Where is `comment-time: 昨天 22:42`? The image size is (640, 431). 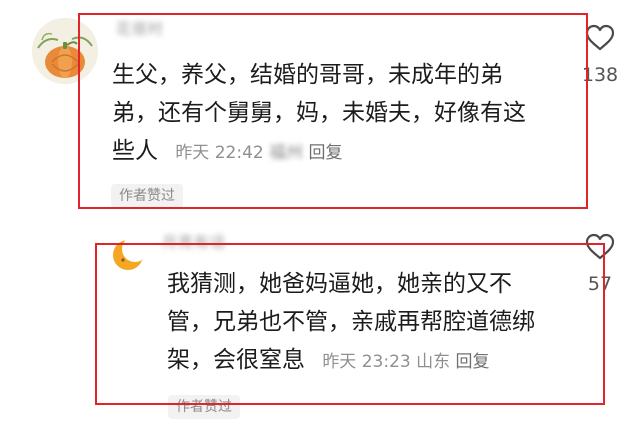 comment-time: 昨天 22:42 is located at coordinates (219, 153).